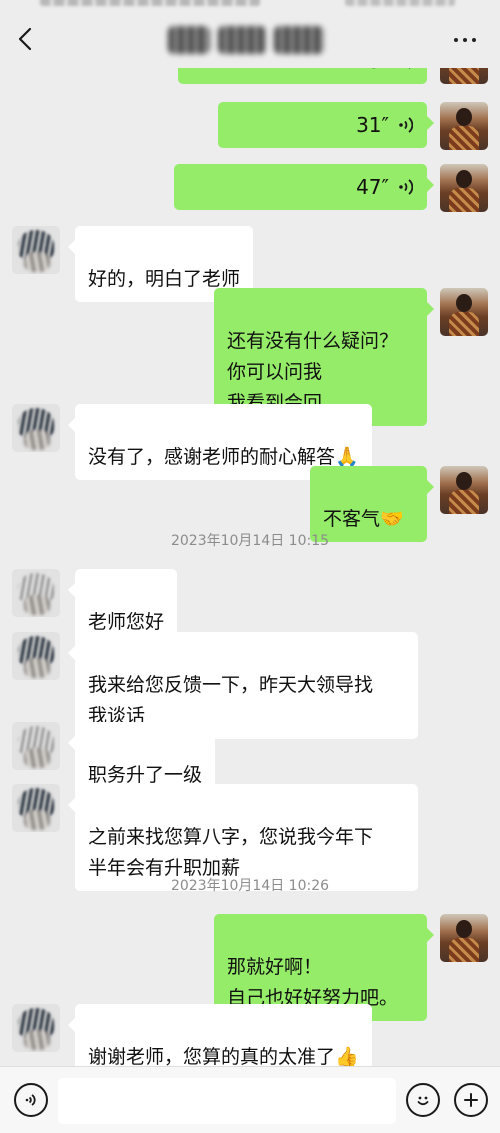 This screenshot has height=1133, width=500. What do you see at coordinates (231, 852) in the screenshot?
I see `message-text: 之前来找您算八字，您说我今年下 半年会有升职加薪` at bounding box center [231, 852].